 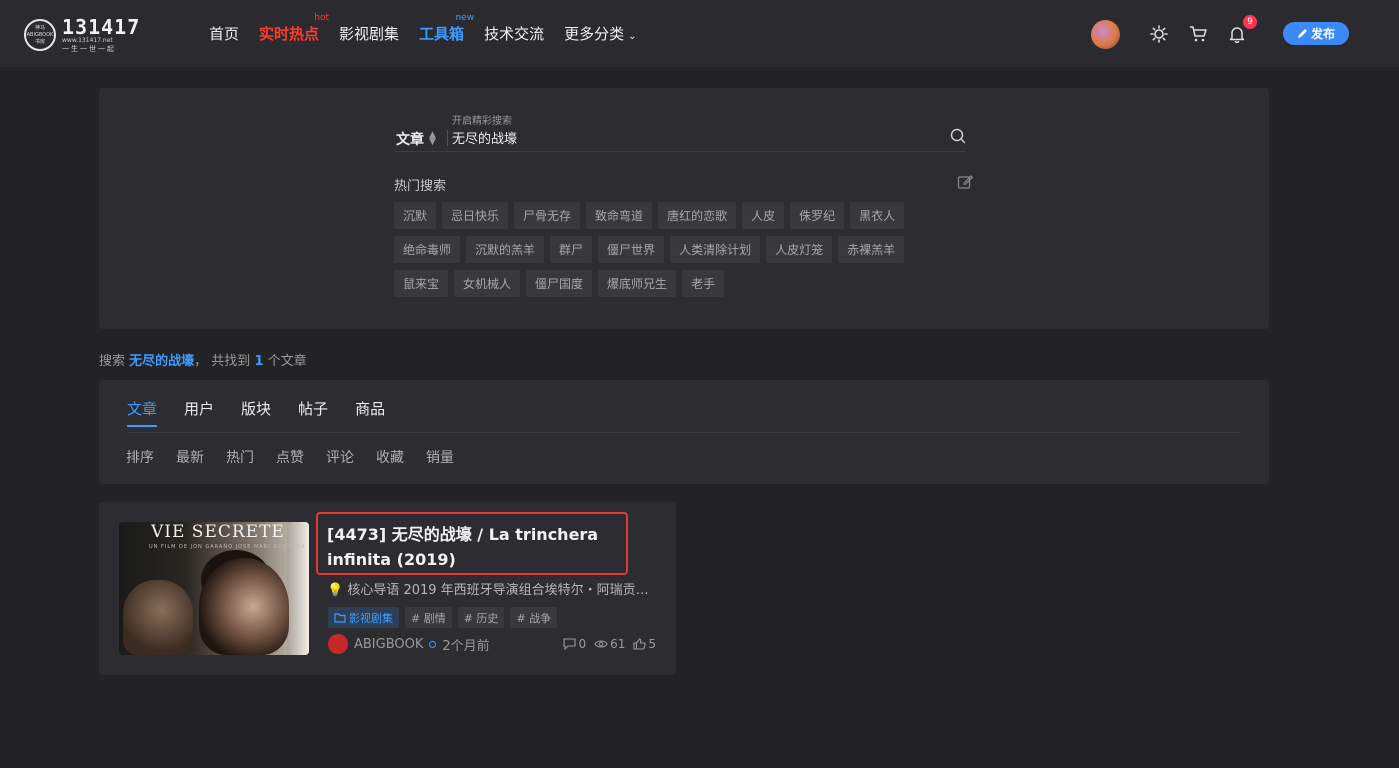 What do you see at coordinates (1159, 34) in the screenshot?
I see `theme-toggle-icon` at bounding box center [1159, 34].